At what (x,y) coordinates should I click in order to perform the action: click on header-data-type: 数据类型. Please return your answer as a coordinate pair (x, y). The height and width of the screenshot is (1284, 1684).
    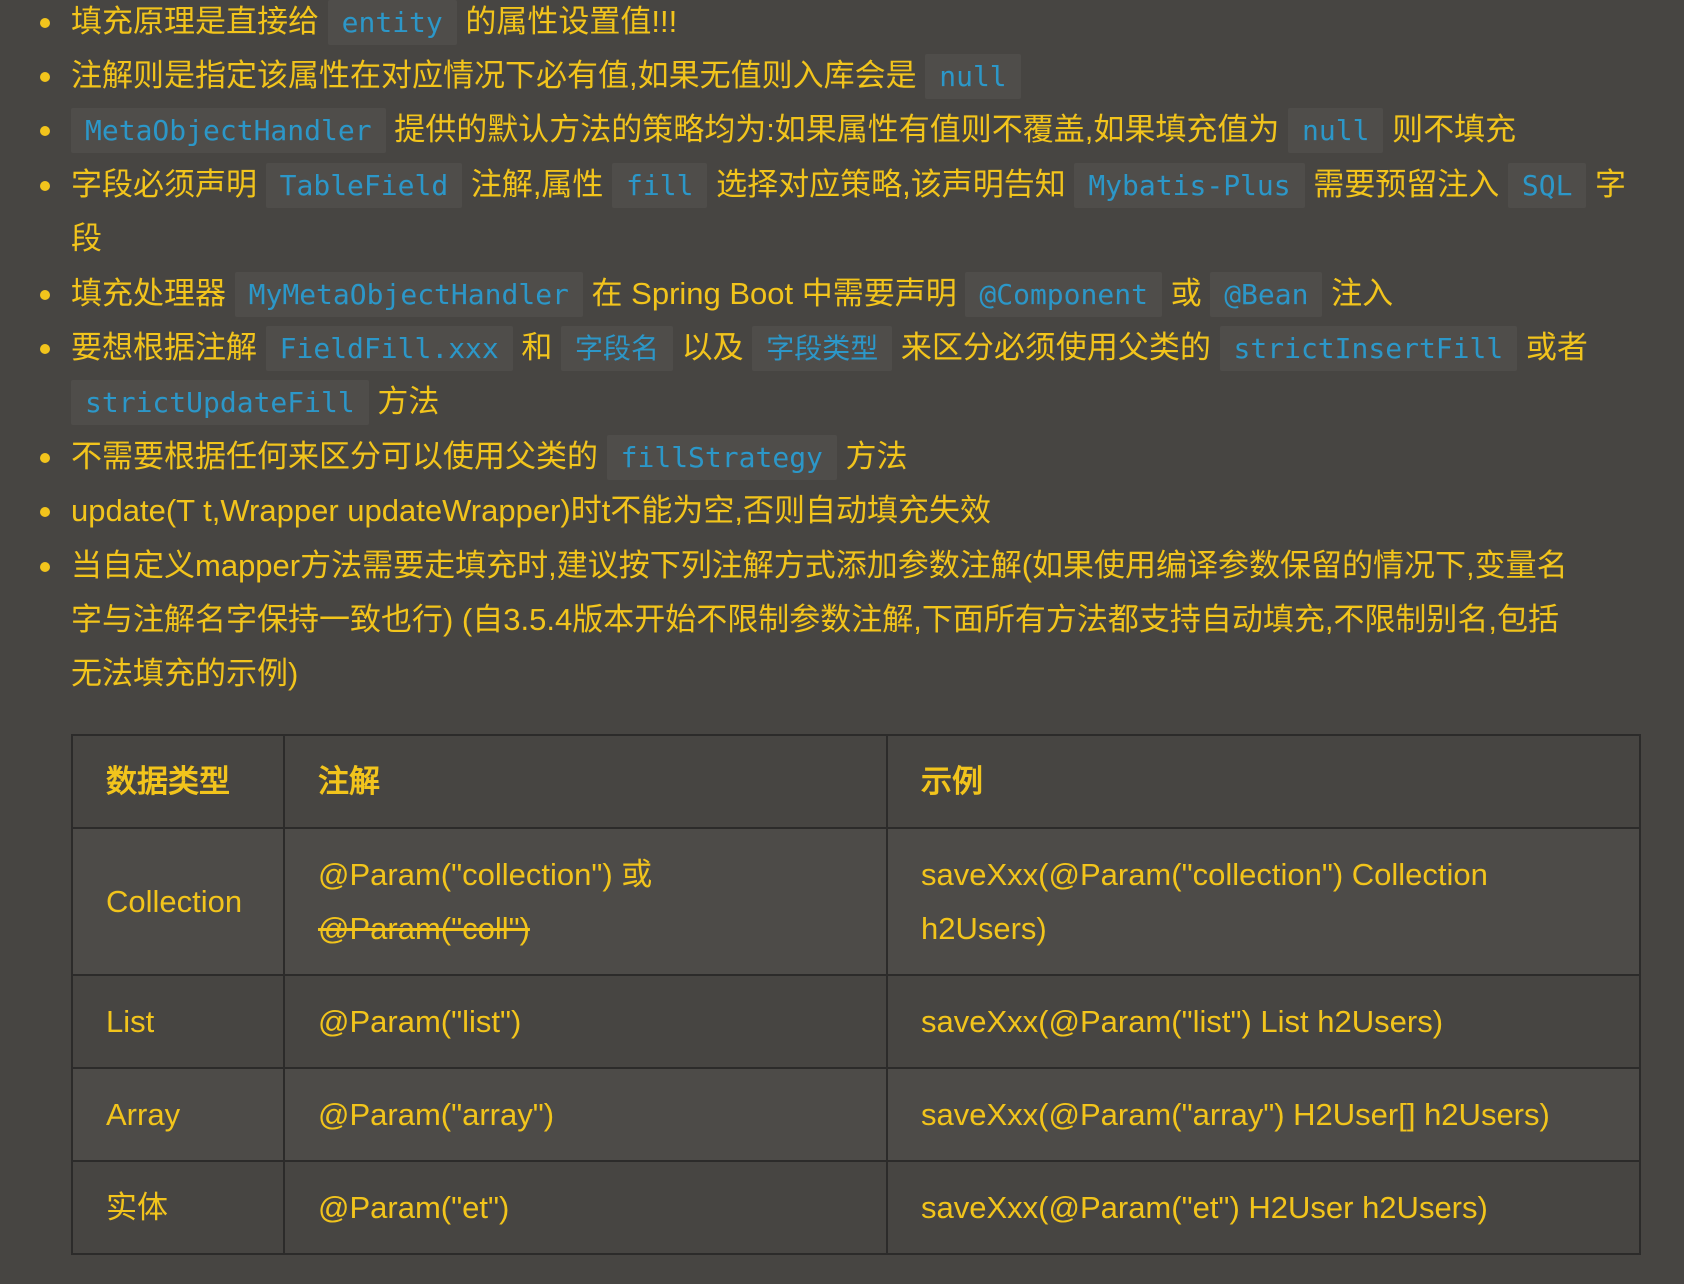
    Looking at the image, I should click on (178, 781).